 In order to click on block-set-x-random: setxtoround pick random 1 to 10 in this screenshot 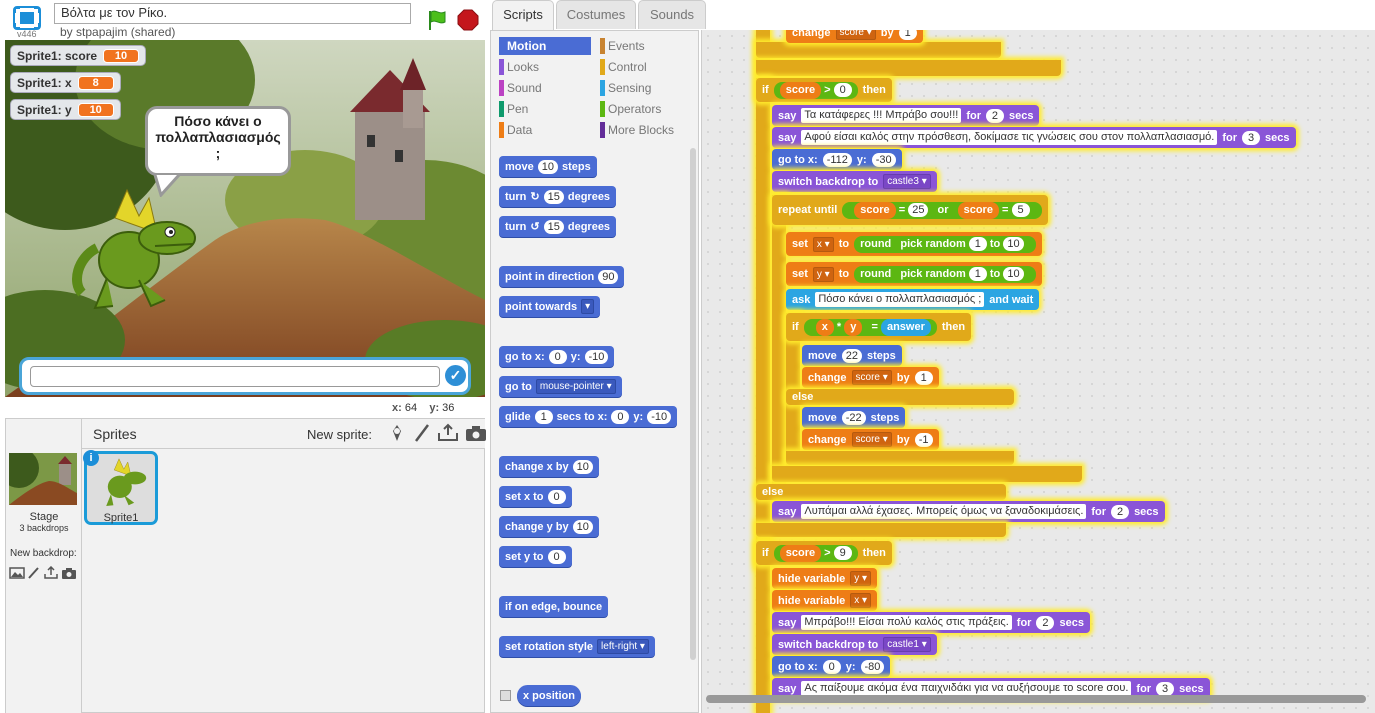, I will do `click(914, 244)`.